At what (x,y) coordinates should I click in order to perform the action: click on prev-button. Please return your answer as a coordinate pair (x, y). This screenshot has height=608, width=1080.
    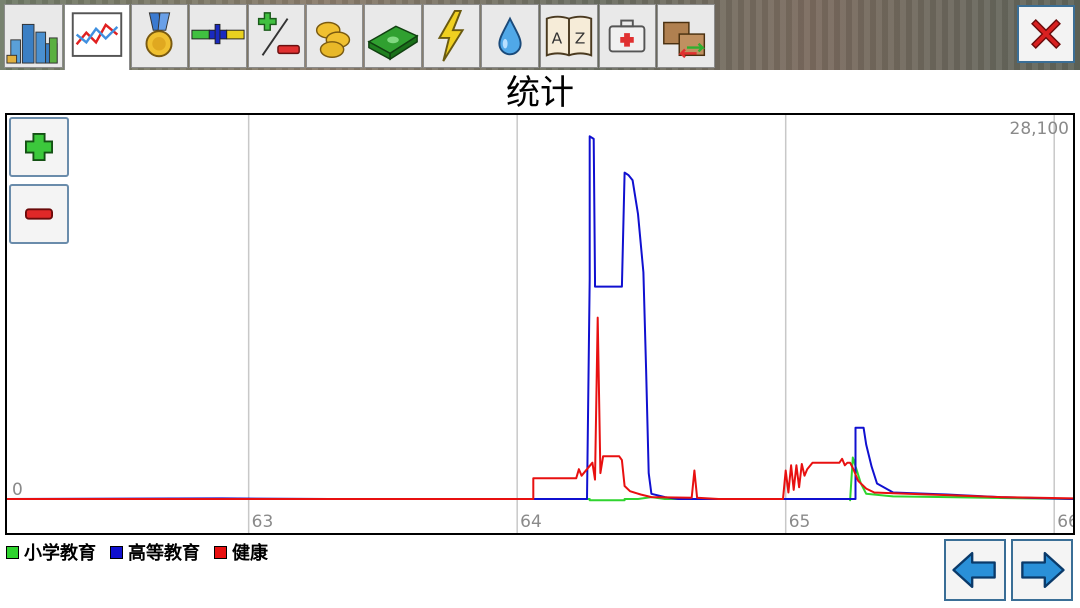
    Looking at the image, I should click on (975, 570).